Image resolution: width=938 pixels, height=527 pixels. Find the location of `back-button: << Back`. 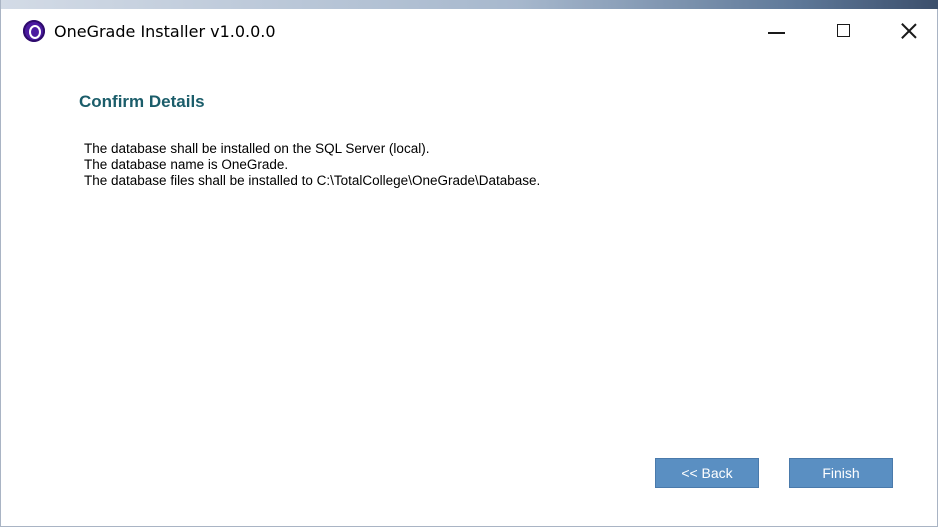

back-button: << Back is located at coordinates (707, 473).